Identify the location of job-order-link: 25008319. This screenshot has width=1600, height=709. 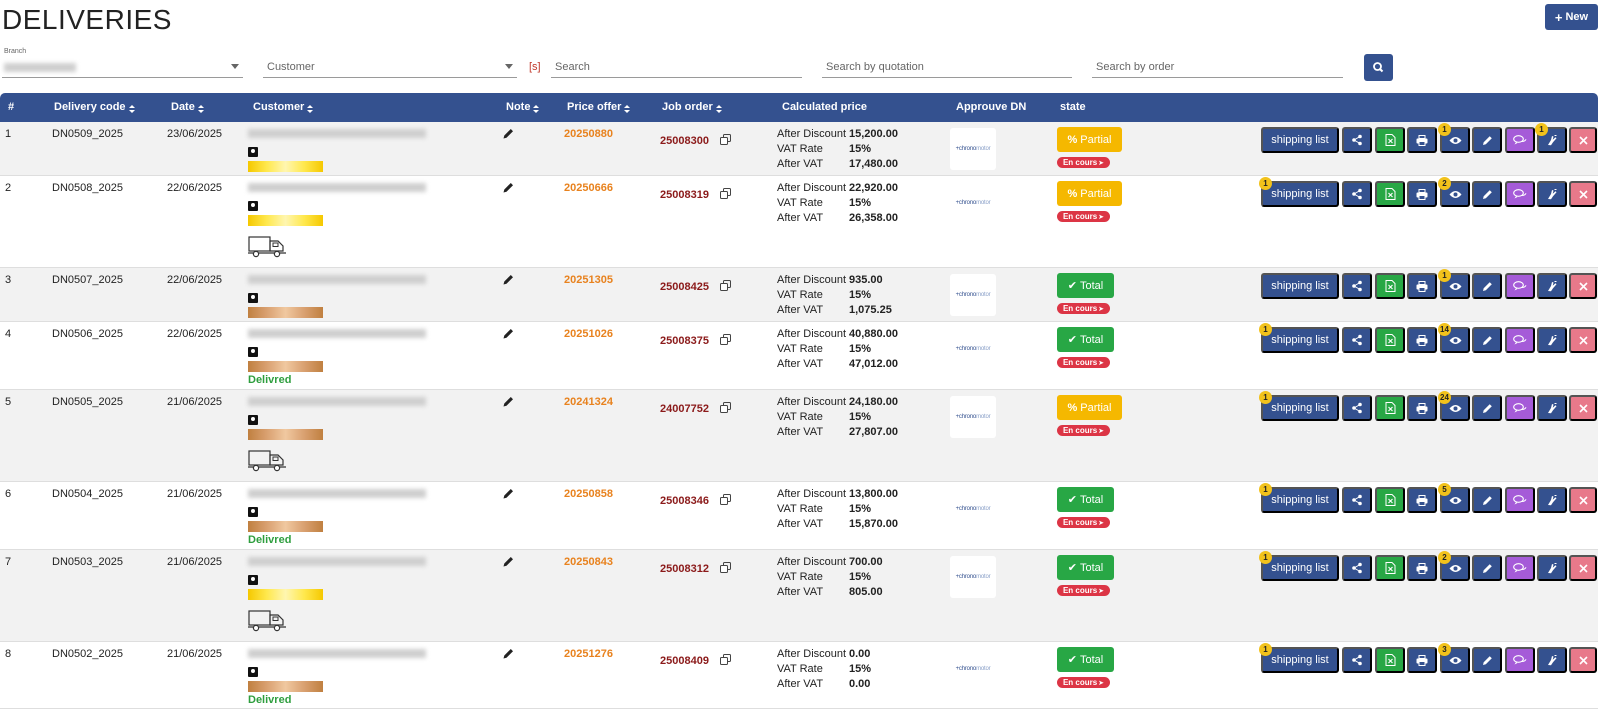
(684, 195).